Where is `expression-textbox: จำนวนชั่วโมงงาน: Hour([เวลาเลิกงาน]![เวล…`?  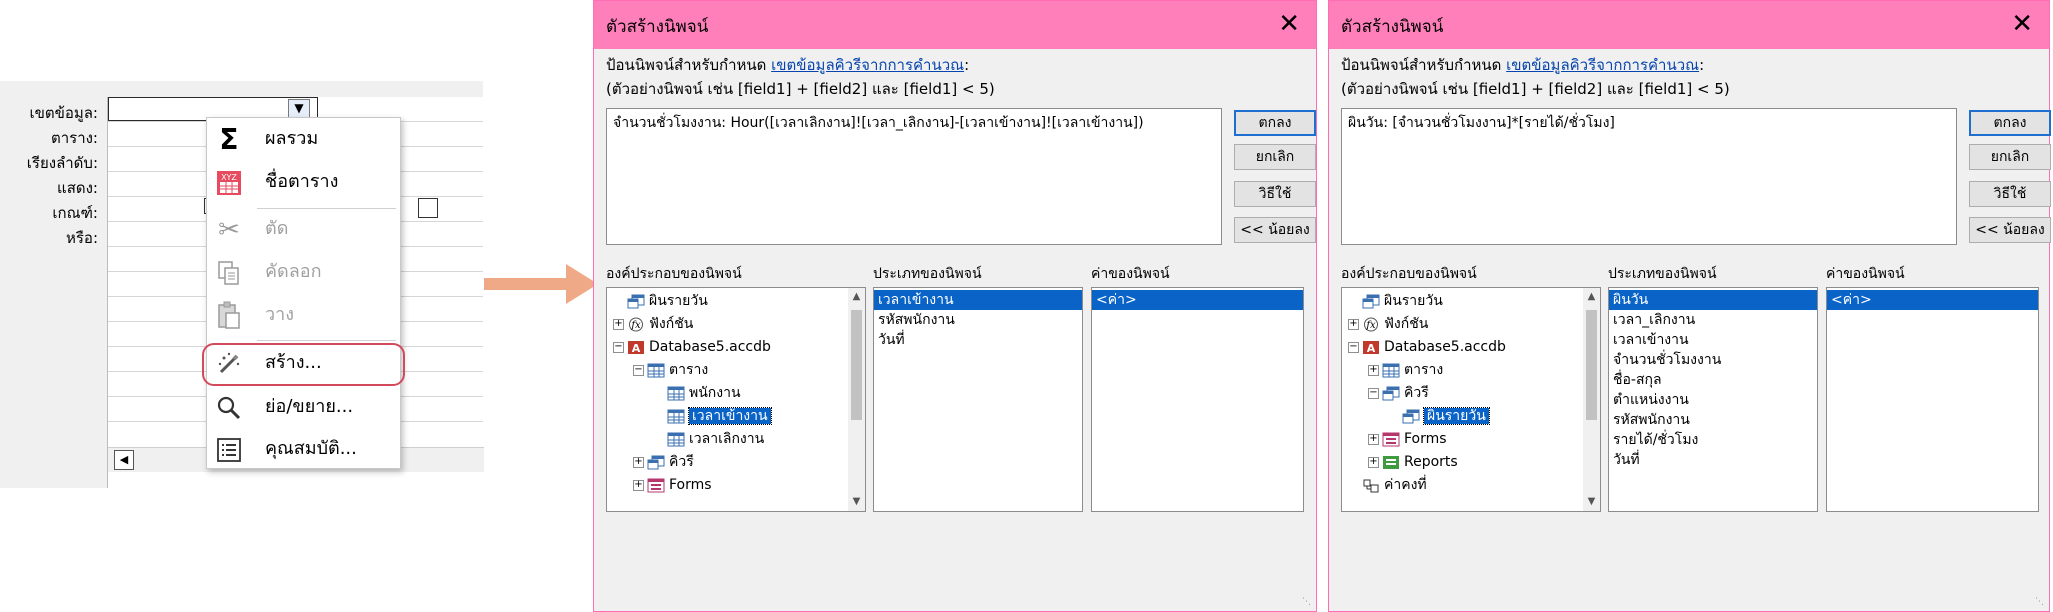
expression-textbox: จำนวนชั่วโมงงาน: Hour([เวลาเลิกงาน]![เวล… is located at coordinates (914, 176).